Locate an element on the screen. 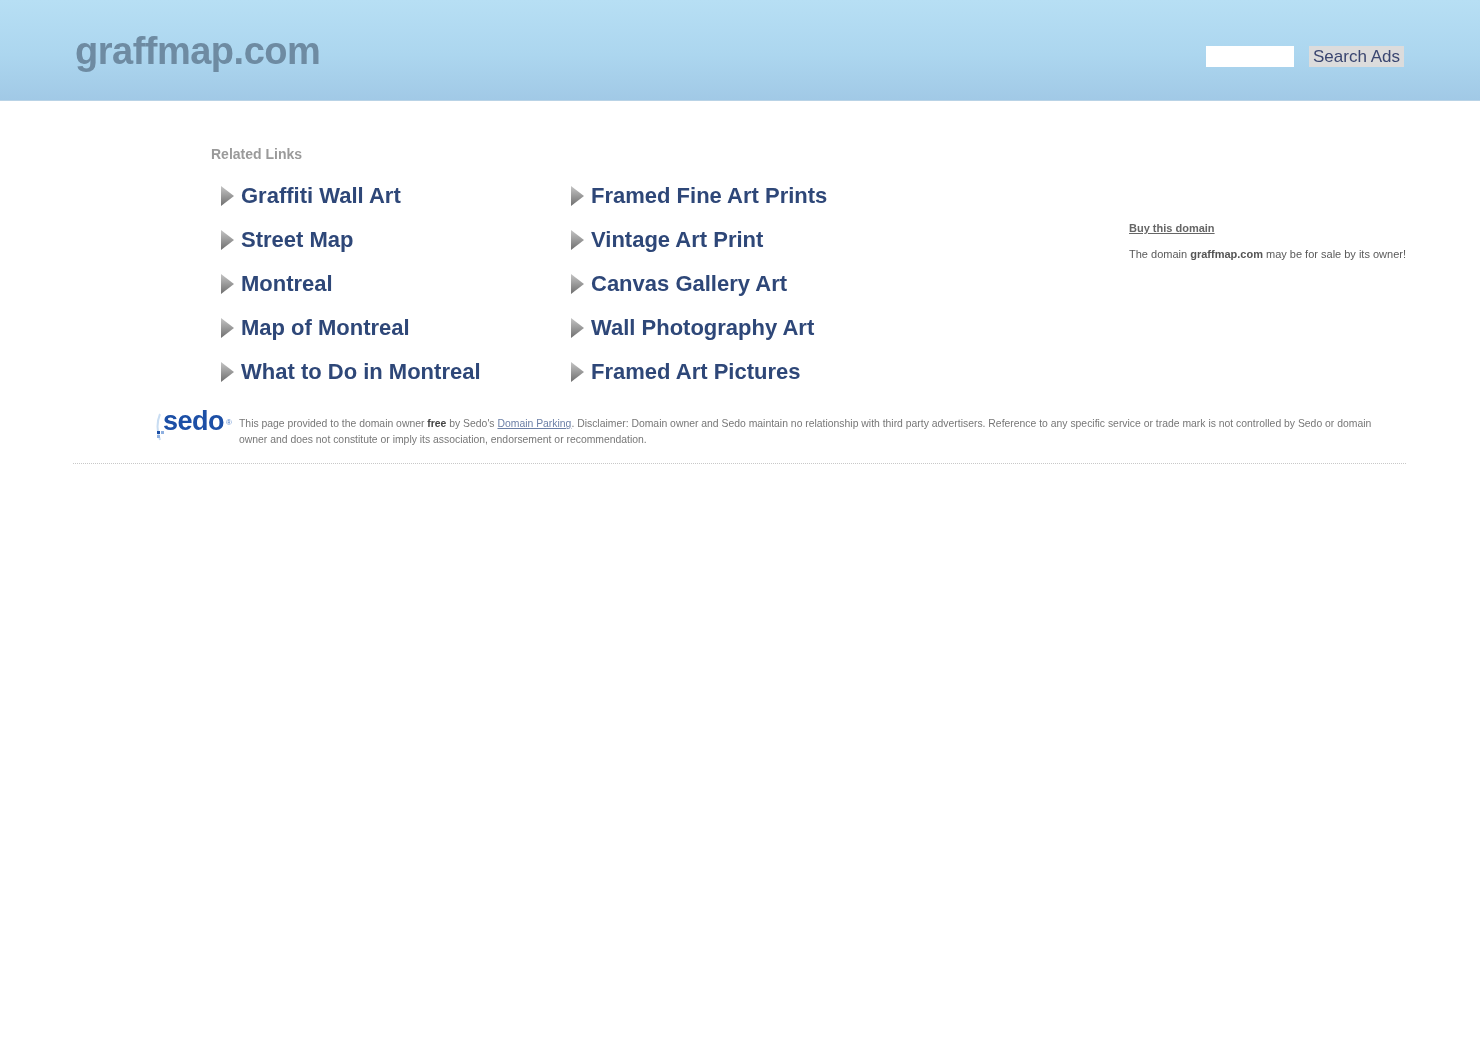 Image resolution: width=1480 pixels, height=1037 pixels. section-title: Related Links is located at coordinates (257, 154).